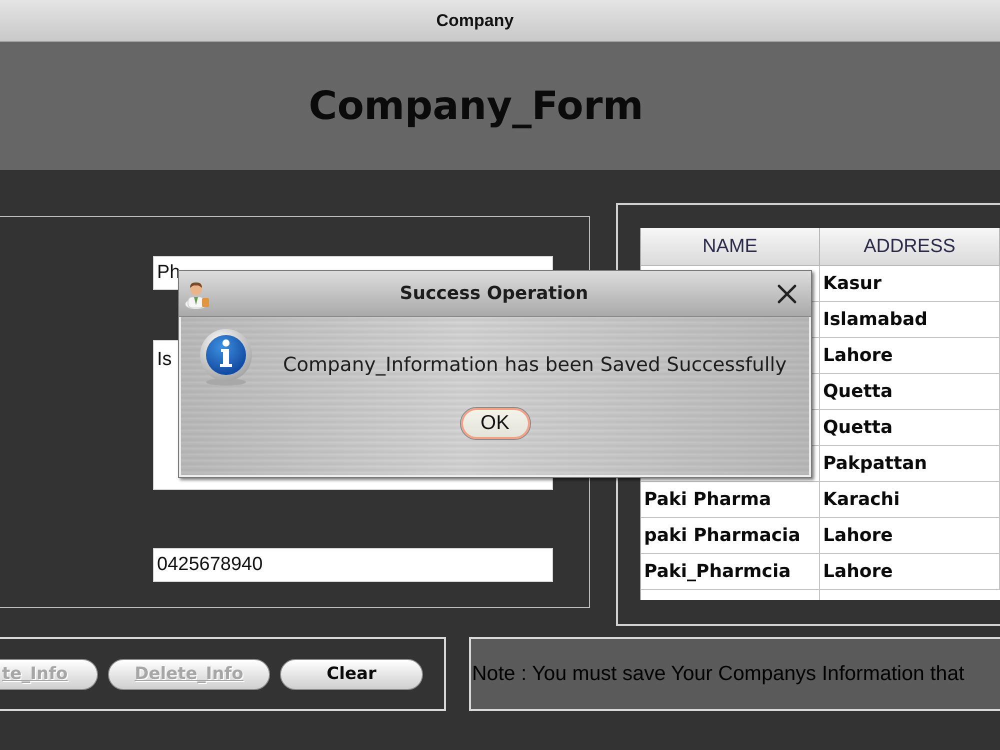  Describe the element at coordinates (730, 536) in the screenshot. I see `table-cell: paki Pharmacia` at that location.